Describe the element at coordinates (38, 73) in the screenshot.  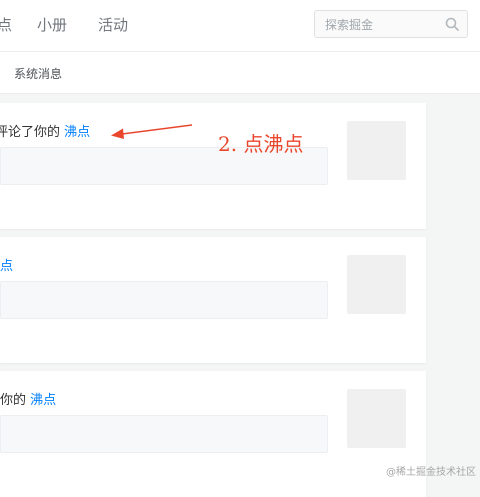
I see `tab-system-messages: 系统消息` at that location.